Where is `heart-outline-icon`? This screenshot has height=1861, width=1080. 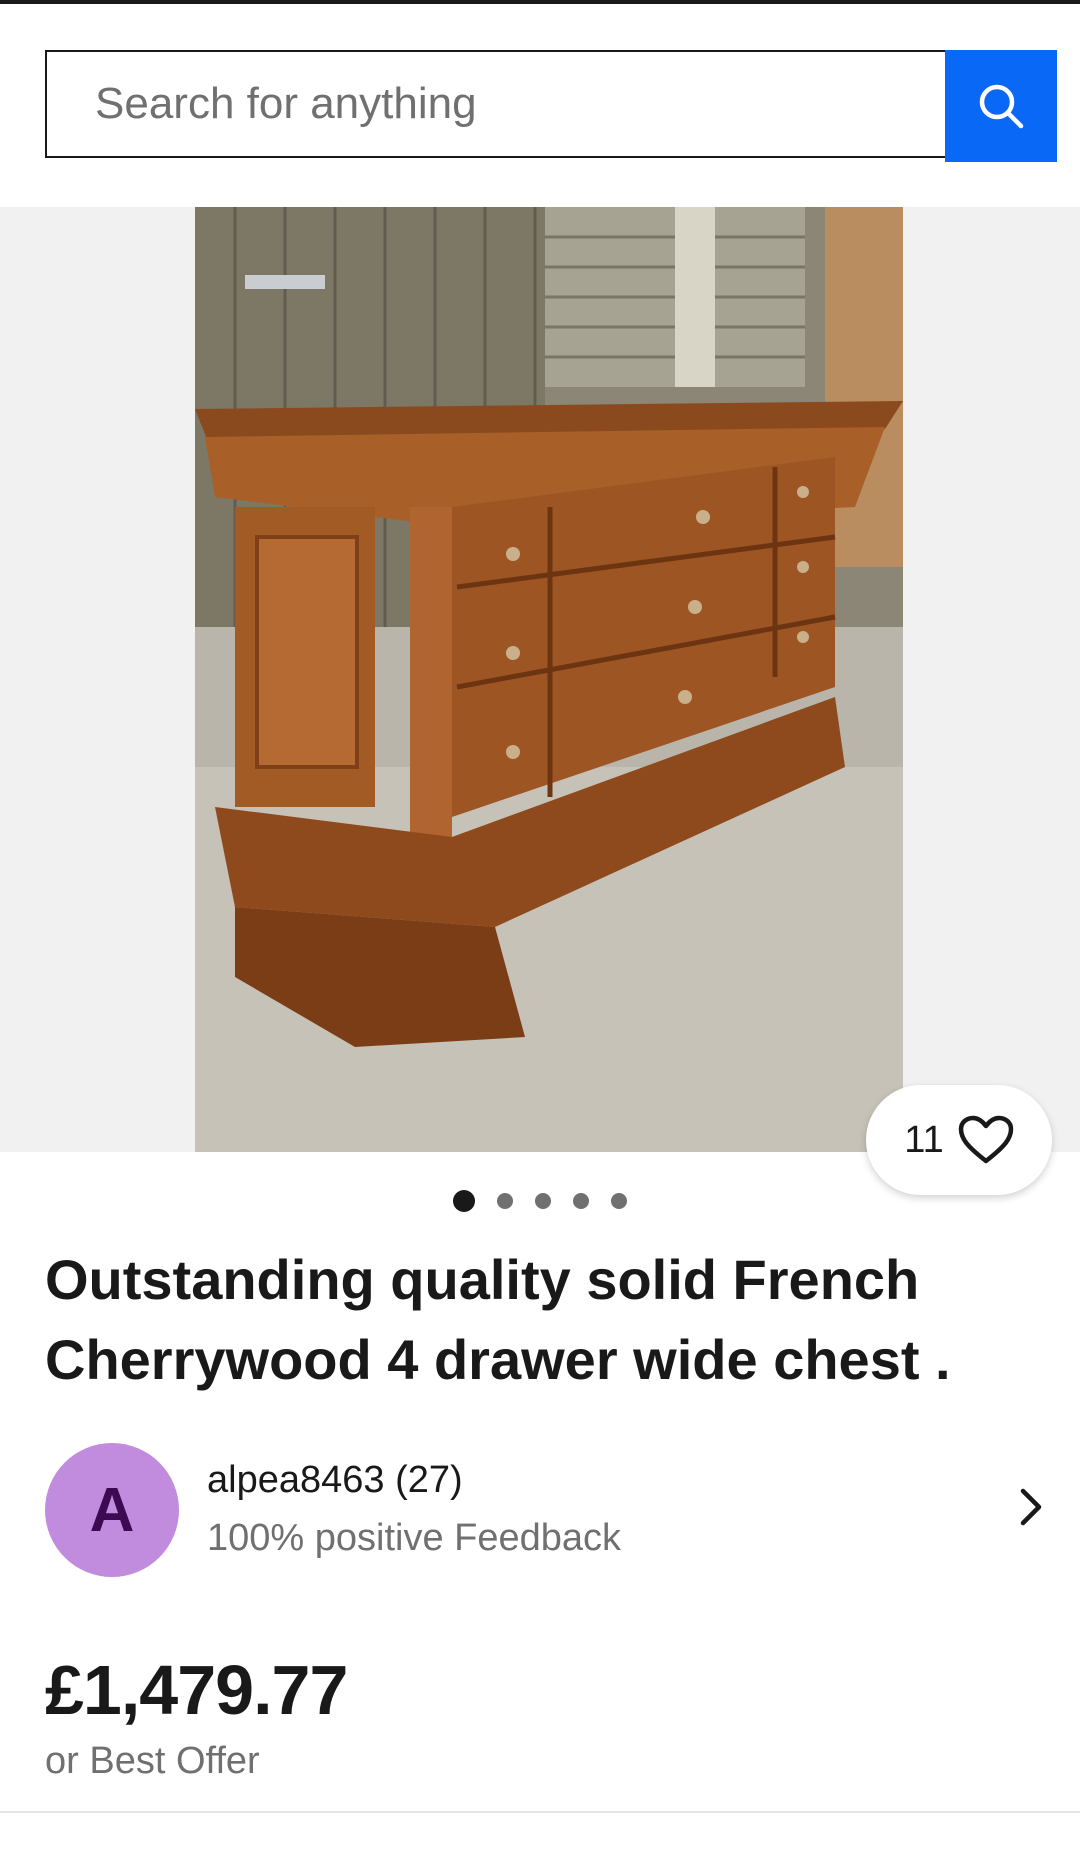
heart-outline-icon is located at coordinates (985, 1139).